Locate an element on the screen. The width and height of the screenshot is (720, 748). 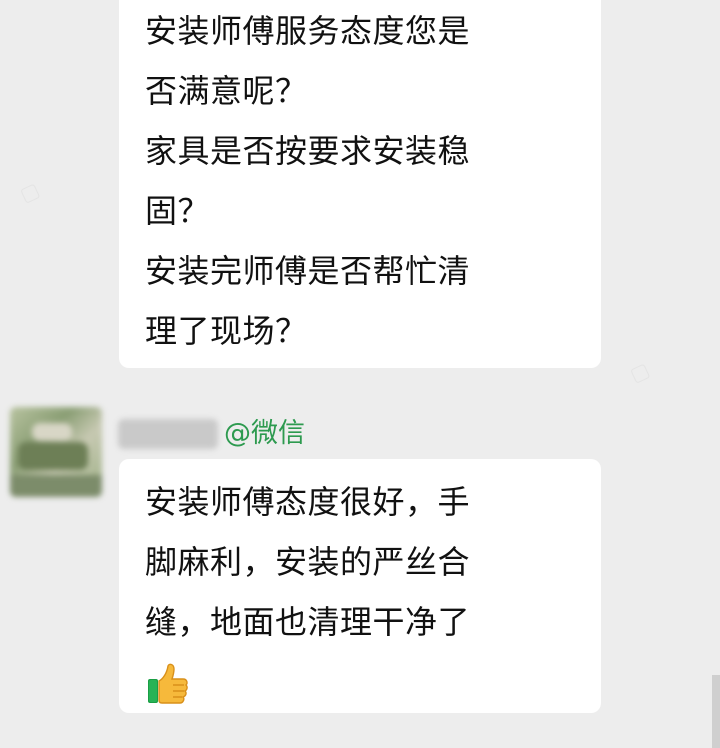
message-line: 安装师傅服务态度您是 is located at coordinates (308, 31).